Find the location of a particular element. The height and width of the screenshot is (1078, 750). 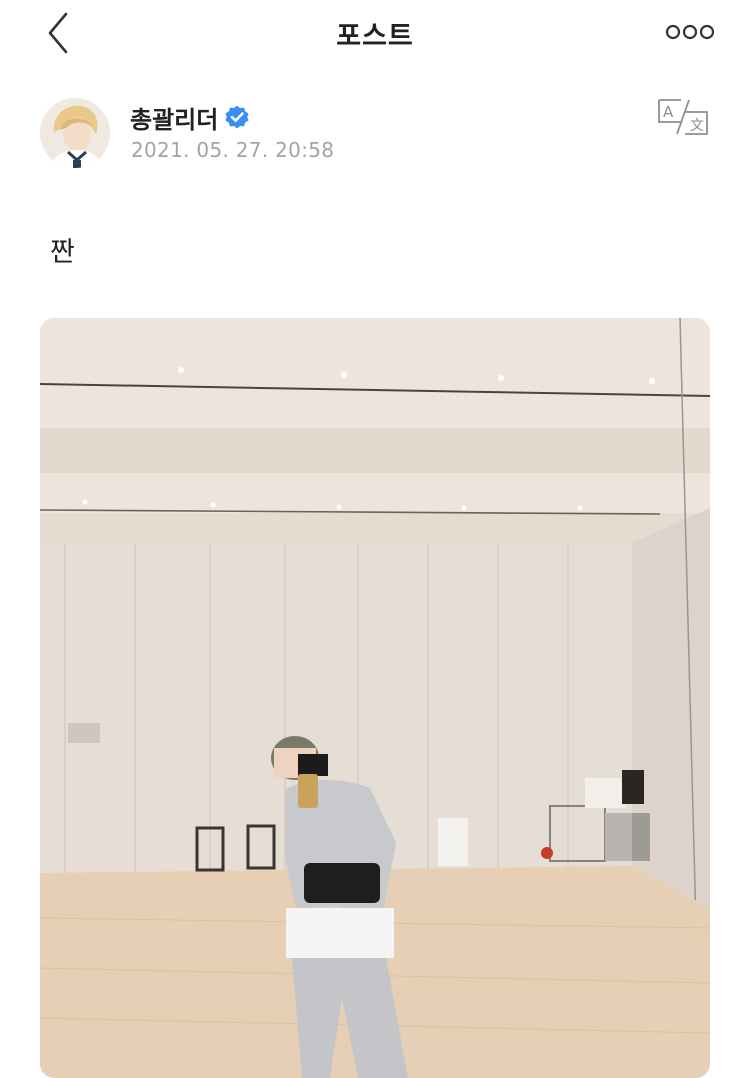

verified-badge-icon is located at coordinates (237, 117).